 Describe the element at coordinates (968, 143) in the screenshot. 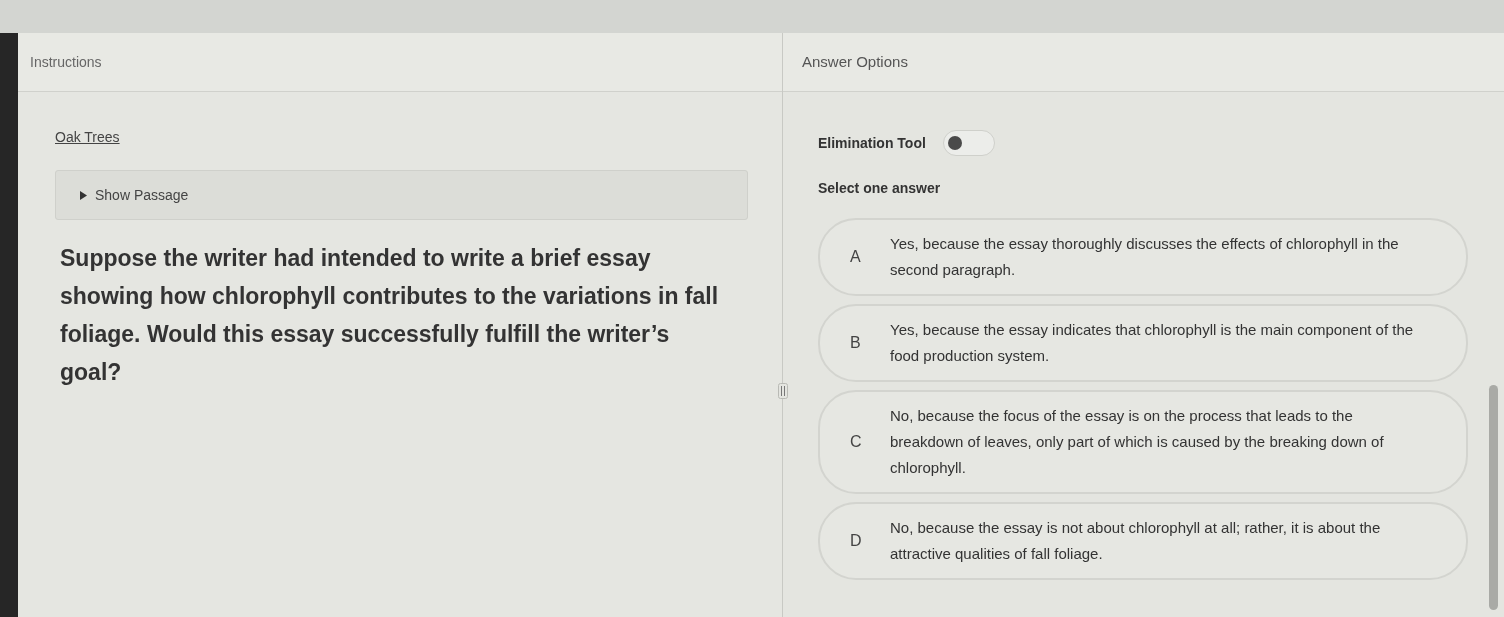

I see `toggle-switch` at that location.